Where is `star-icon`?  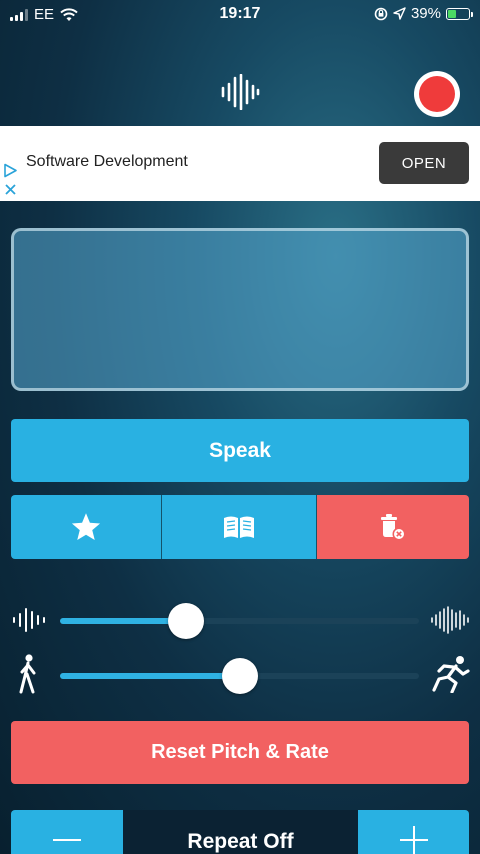
star-icon is located at coordinates (86, 527).